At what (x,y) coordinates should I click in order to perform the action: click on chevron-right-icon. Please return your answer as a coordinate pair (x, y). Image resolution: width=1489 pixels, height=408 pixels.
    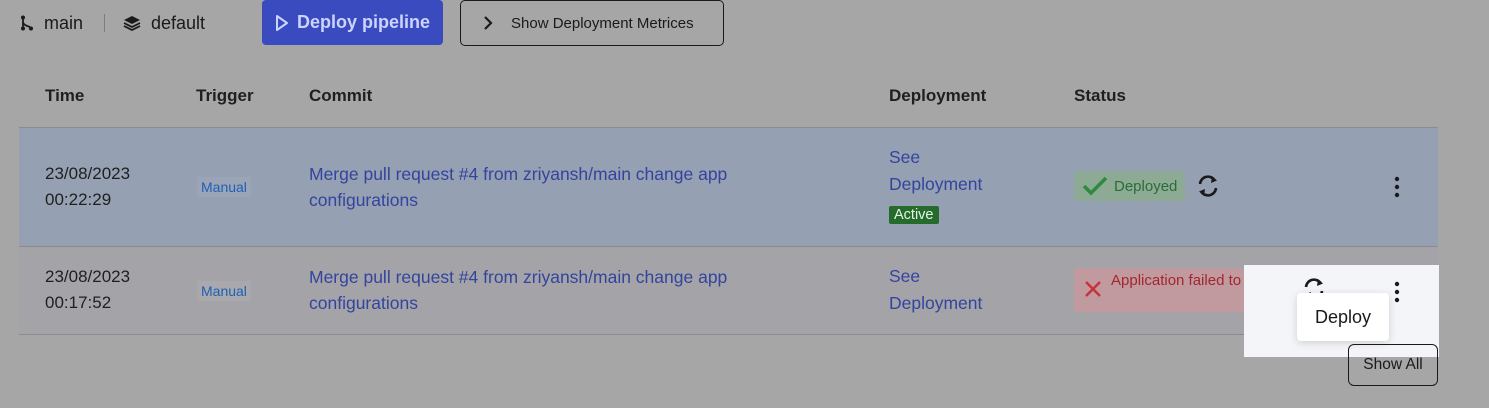
    Looking at the image, I should click on (488, 23).